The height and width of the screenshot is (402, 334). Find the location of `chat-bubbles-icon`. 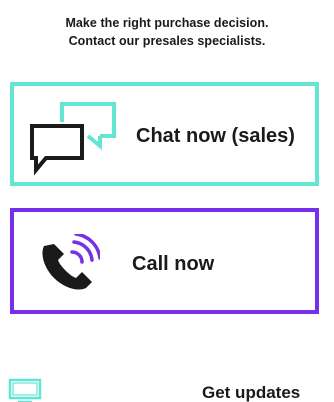

chat-bubbles-icon is located at coordinates (73, 139).